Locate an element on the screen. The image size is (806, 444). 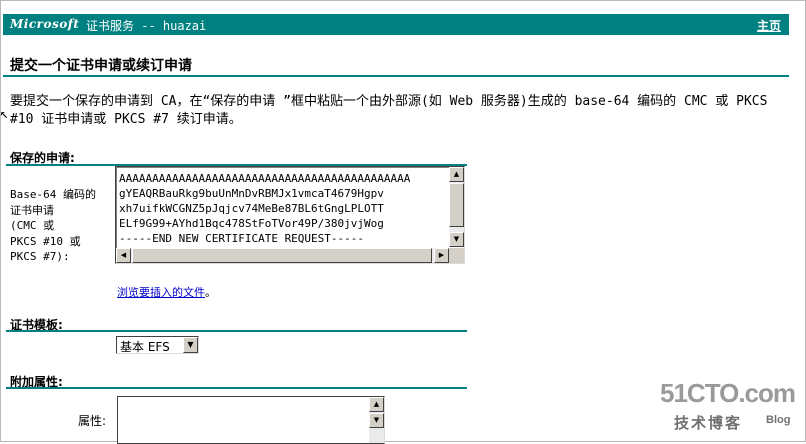
browse-suffix: 。 is located at coordinates (210, 292).